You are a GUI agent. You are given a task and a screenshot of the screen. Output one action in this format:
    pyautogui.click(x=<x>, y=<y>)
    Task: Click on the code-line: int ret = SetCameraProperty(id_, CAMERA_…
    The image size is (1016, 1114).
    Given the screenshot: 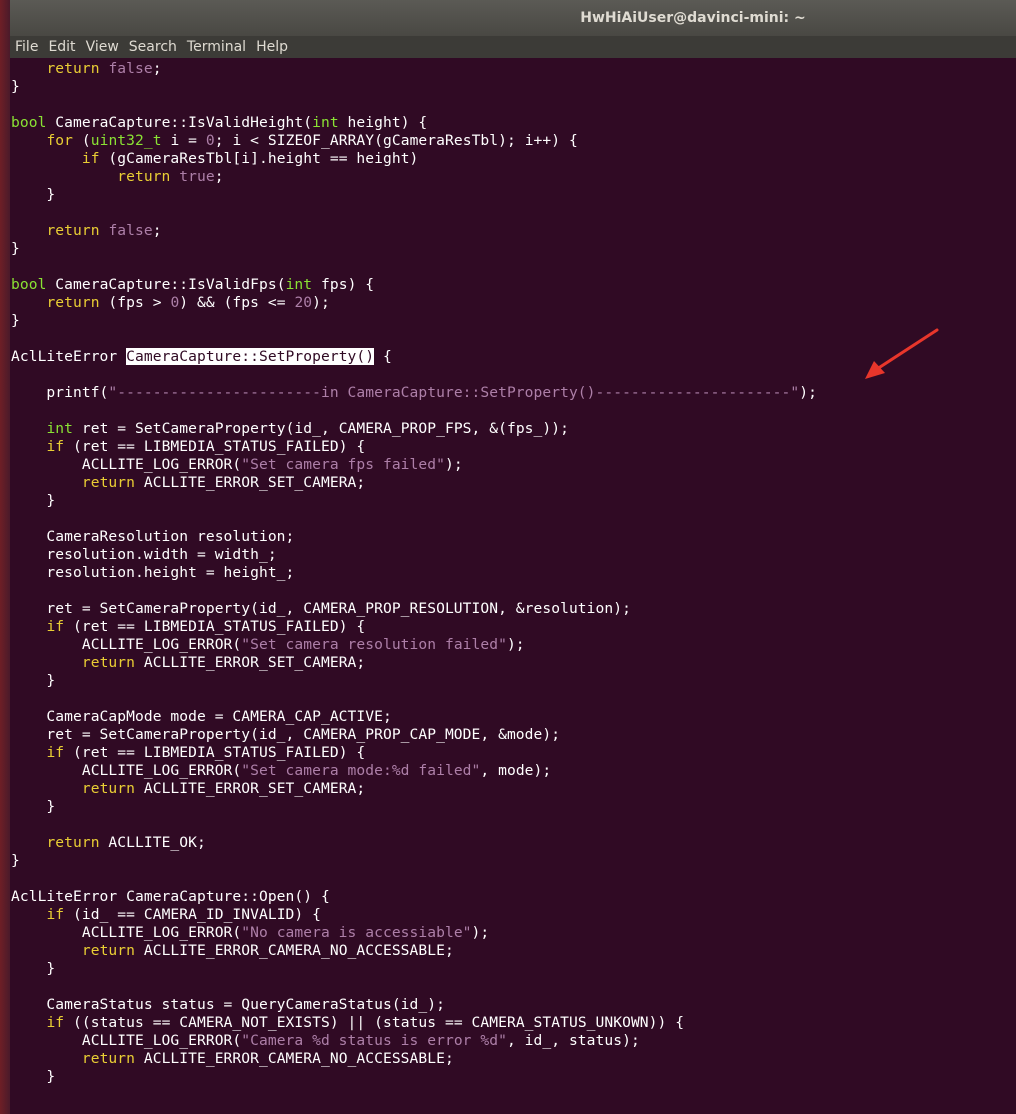 What is the action you would take?
    pyautogui.click(x=290, y=429)
    